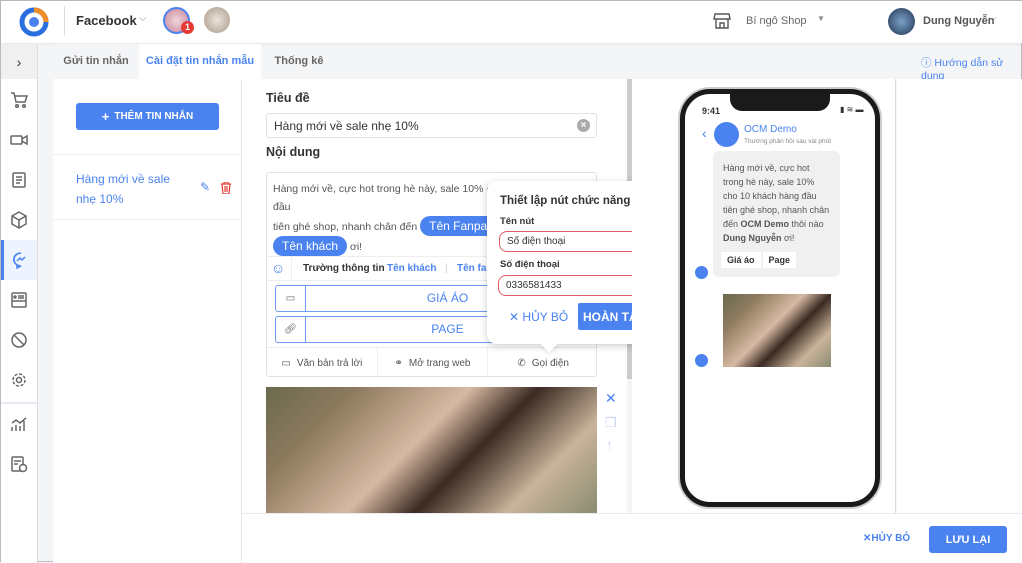 The image size is (1022, 563). What do you see at coordinates (575, 241) in the screenshot?
I see `button-name-input: Số điện thoại ×` at bounding box center [575, 241].